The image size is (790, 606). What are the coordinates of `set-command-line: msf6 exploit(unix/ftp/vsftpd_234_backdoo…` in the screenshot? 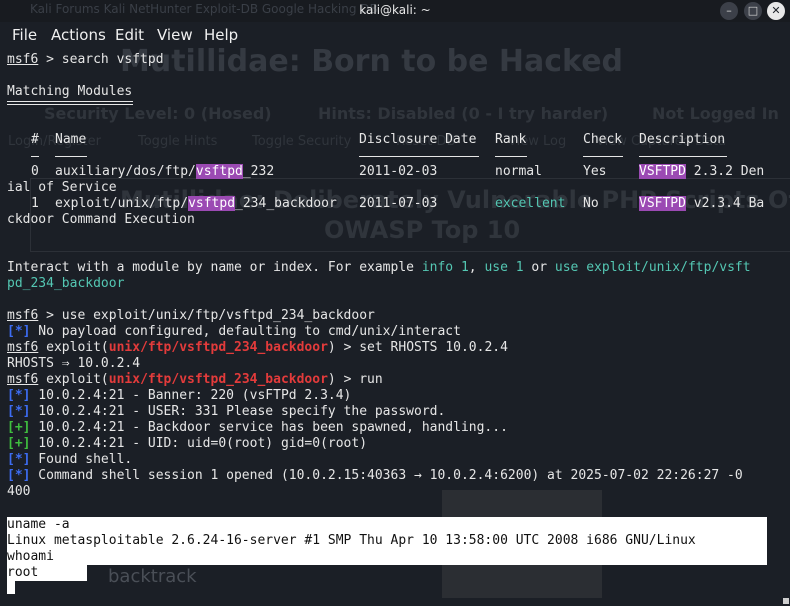 It's located at (257, 347).